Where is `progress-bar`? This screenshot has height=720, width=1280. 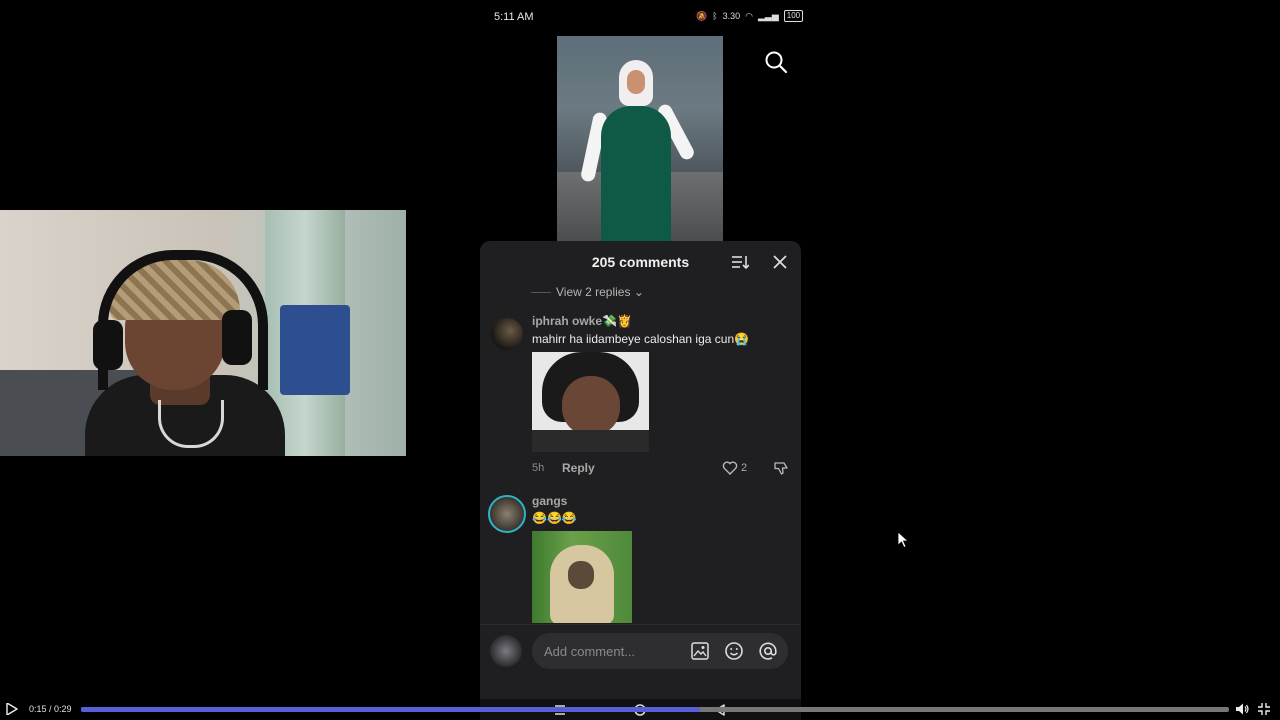
progress-bar is located at coordinates (655, 709).